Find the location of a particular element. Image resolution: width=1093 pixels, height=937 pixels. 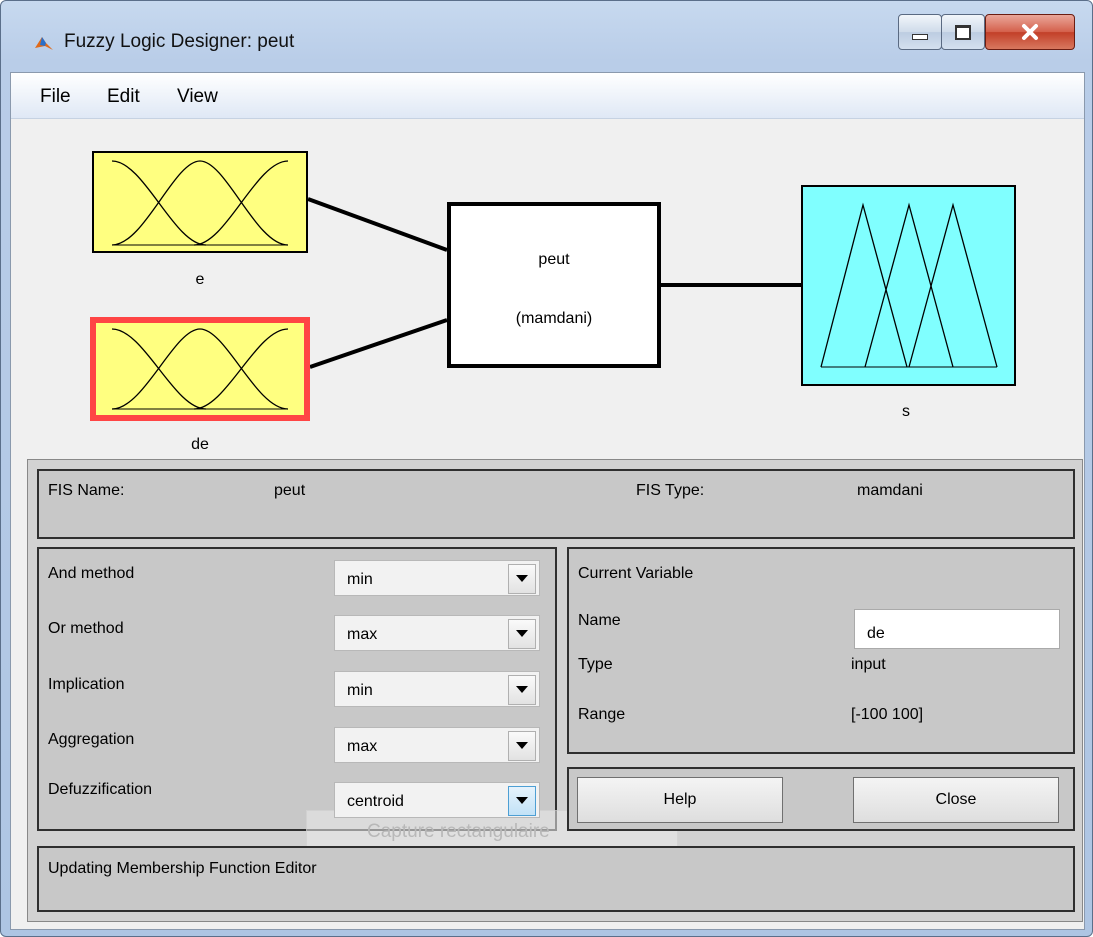

or-method-label: Or method is located at coordinates (86, 628).